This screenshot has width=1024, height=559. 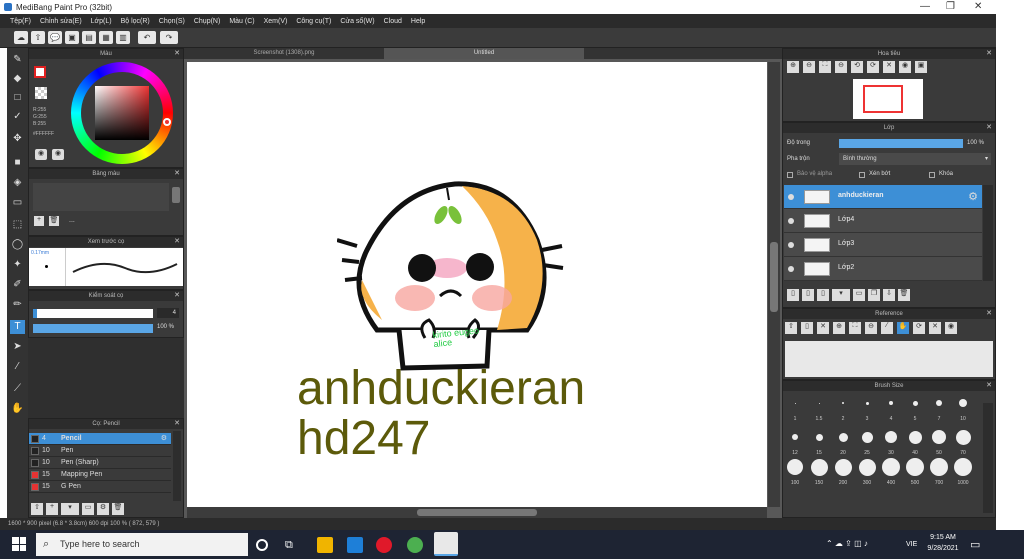 What do you see at coordinates (17, 60) in the screenshot?
I see `pen-tool-icon: ✎` at bounding box center [17, 60].